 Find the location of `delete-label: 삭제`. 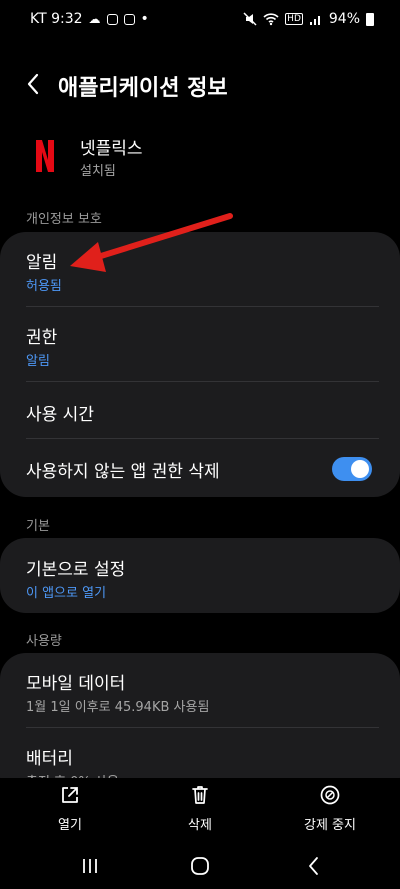

delete-label: 삭제 is located at coordinates (200, 825).